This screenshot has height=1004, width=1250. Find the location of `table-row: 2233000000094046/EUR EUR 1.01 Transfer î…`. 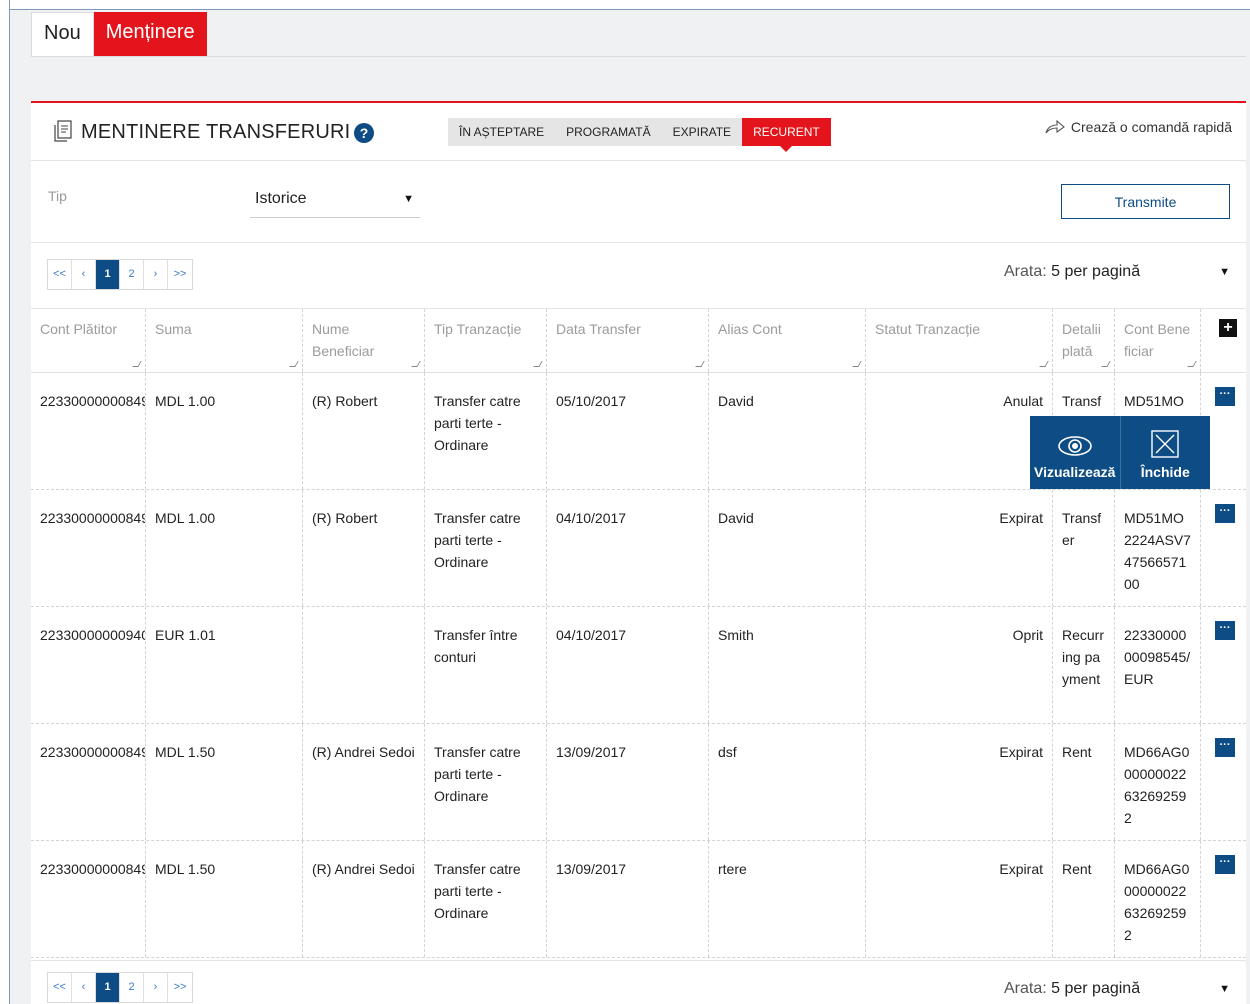

table-row: 2233000000094046/EUR EUR 1.01 Transfer î… is located at coordinates (638, 665).